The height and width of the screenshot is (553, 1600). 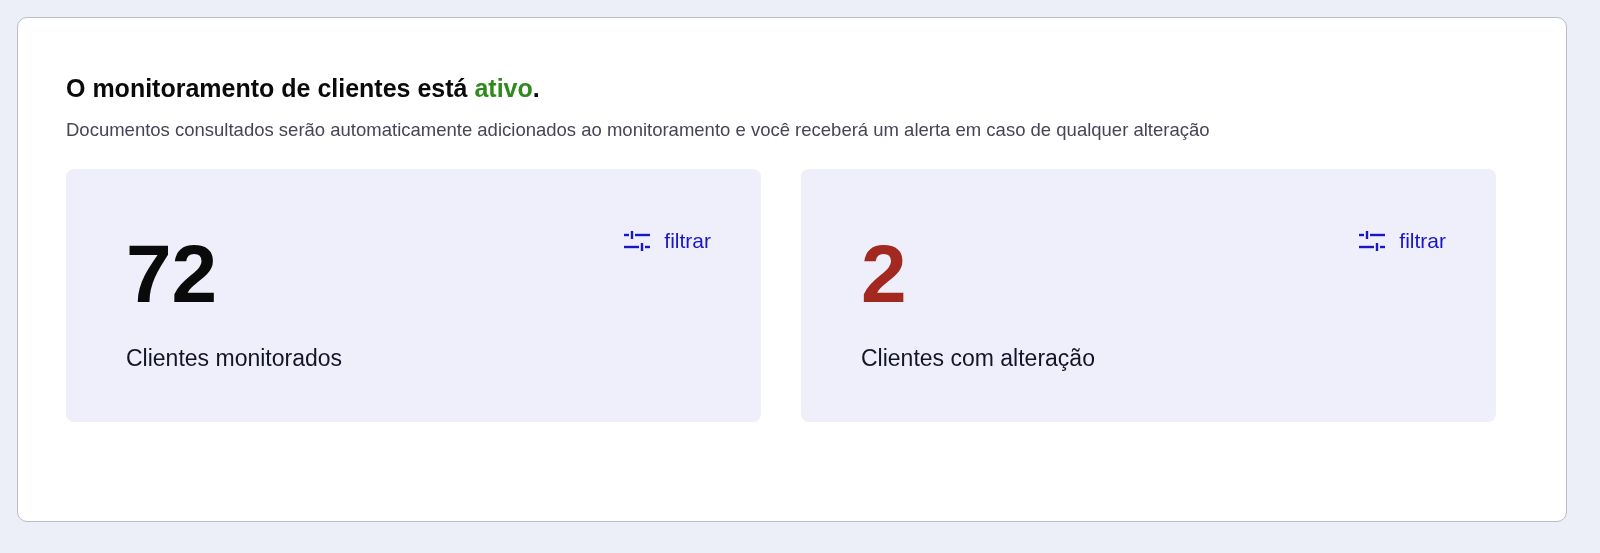 What do you see at coordinates (884, 274) in the screenshot?
I see `stat-value: 2` at bounding box center [884, 274].